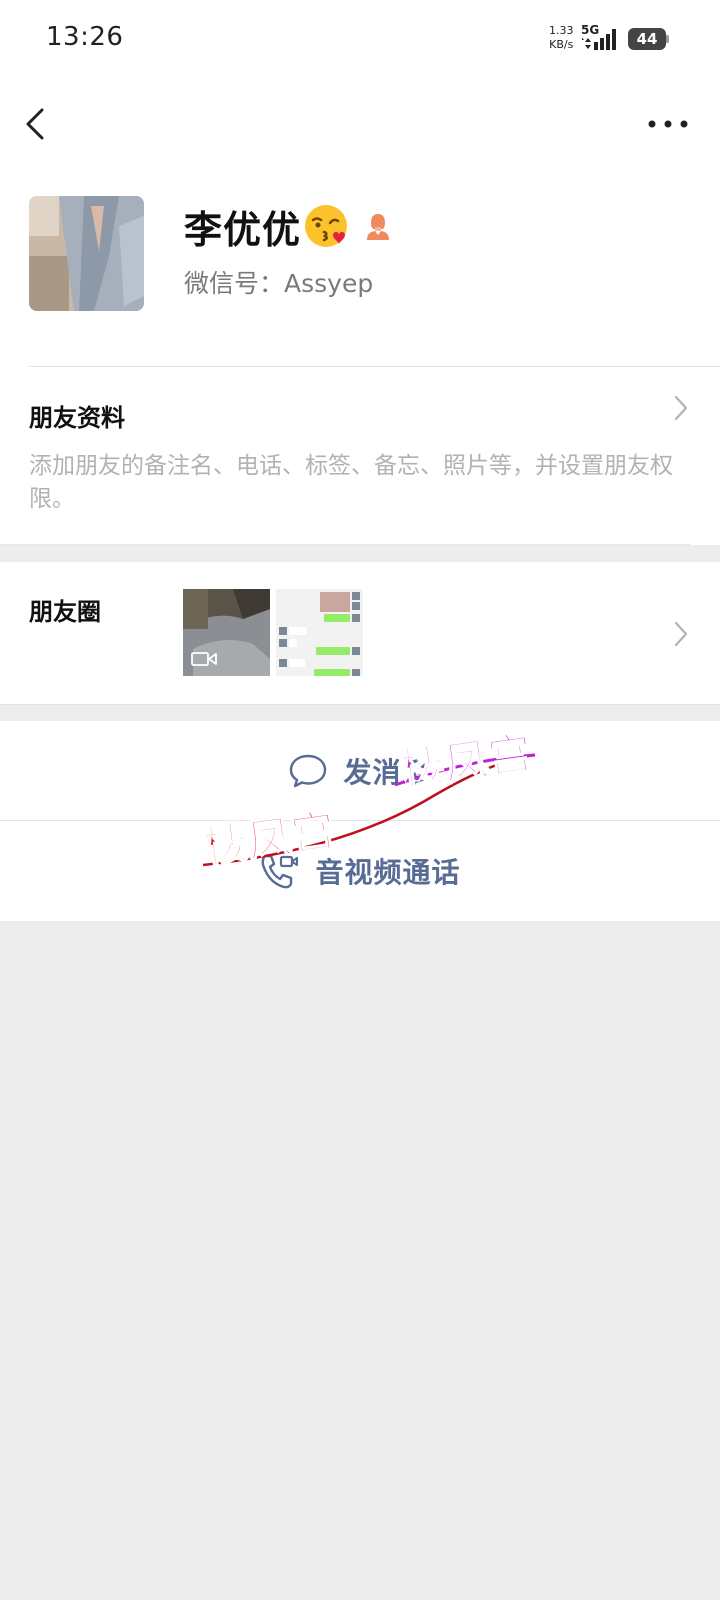  What do you see at coordinates (388, 872) in the screenshot?
I see `video-call-label: 音视频通话` at bounding box center [388, 872].